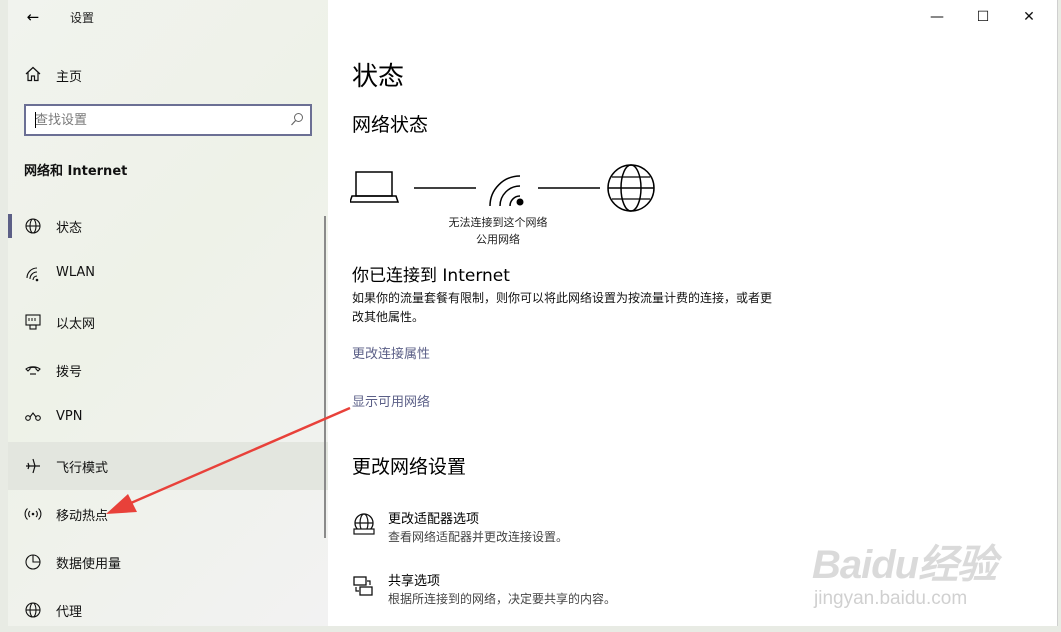 The image size is (1061, 632). What do you see at coordinates (32, 274) in the screenshot?
I see `wifi-icon` at bounding box center [32, 274].